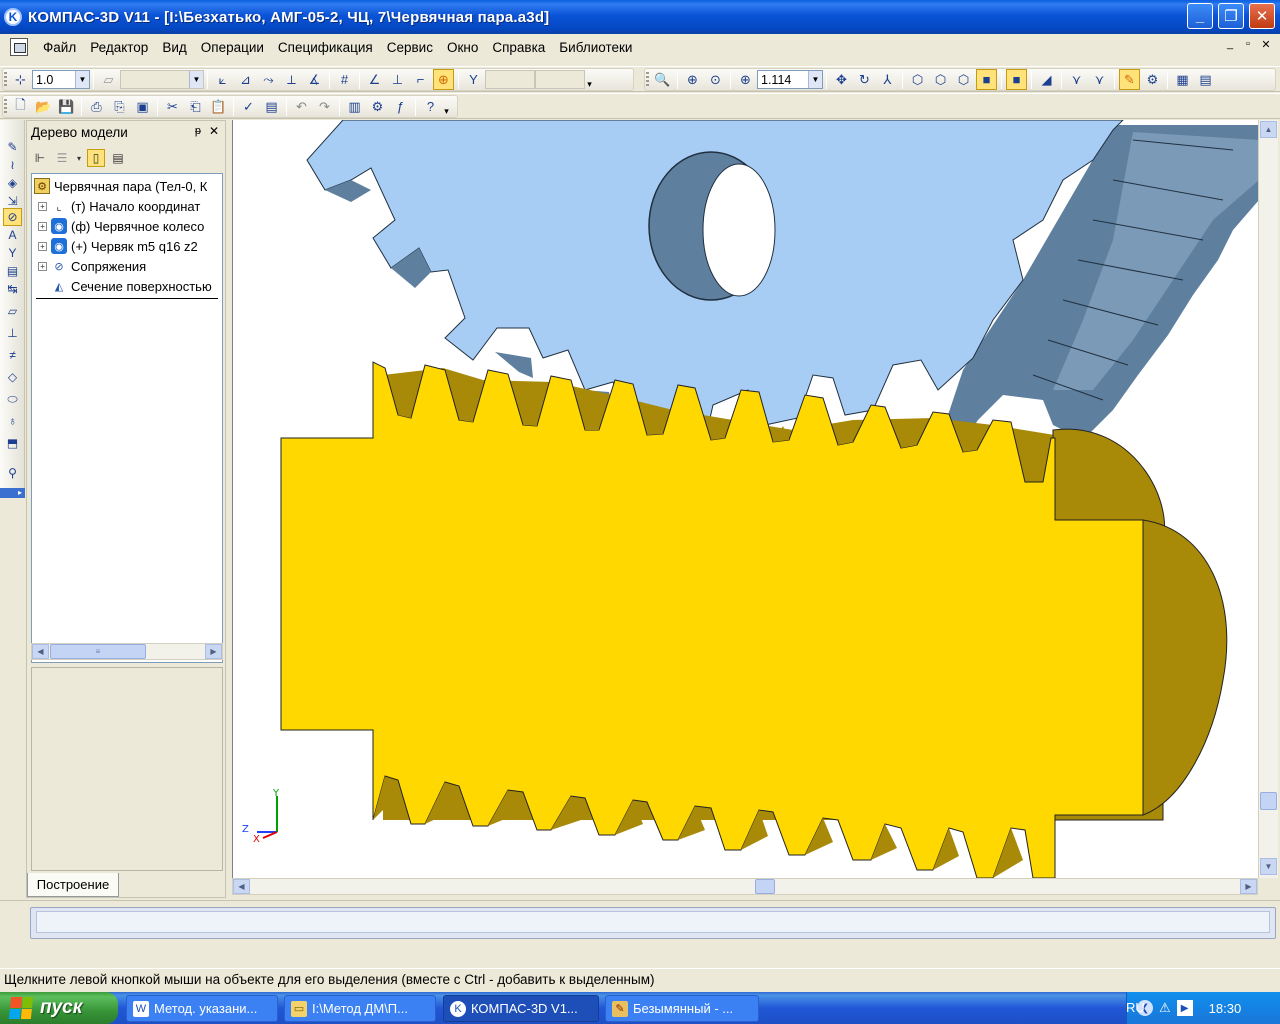 The width and height of the screenshot is (1280, 1024). Describe the element at coordinates (986, 79) in the screenshot. I see `shaded-icon: ■` at that location.